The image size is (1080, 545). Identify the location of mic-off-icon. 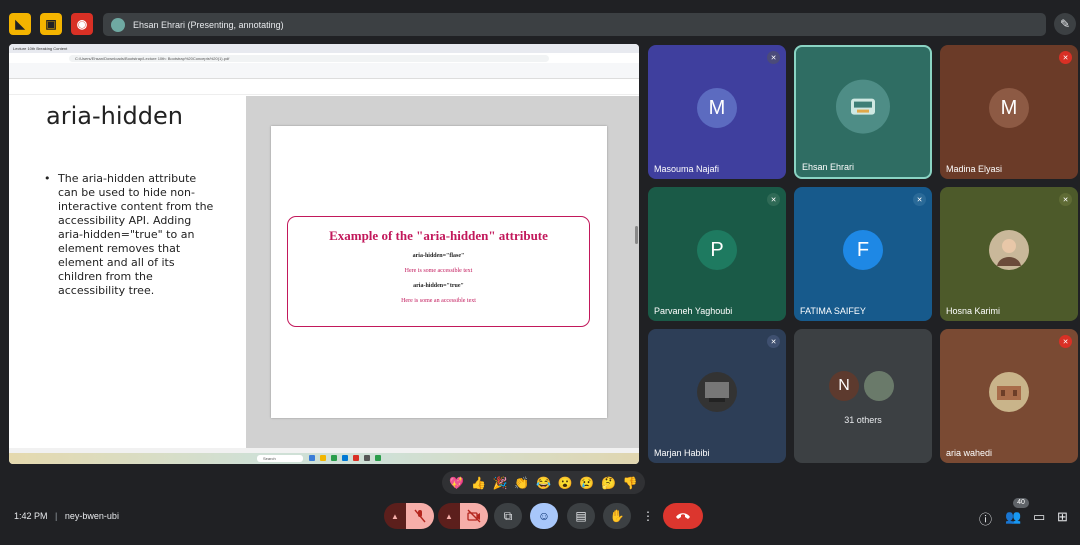
(420, 516).